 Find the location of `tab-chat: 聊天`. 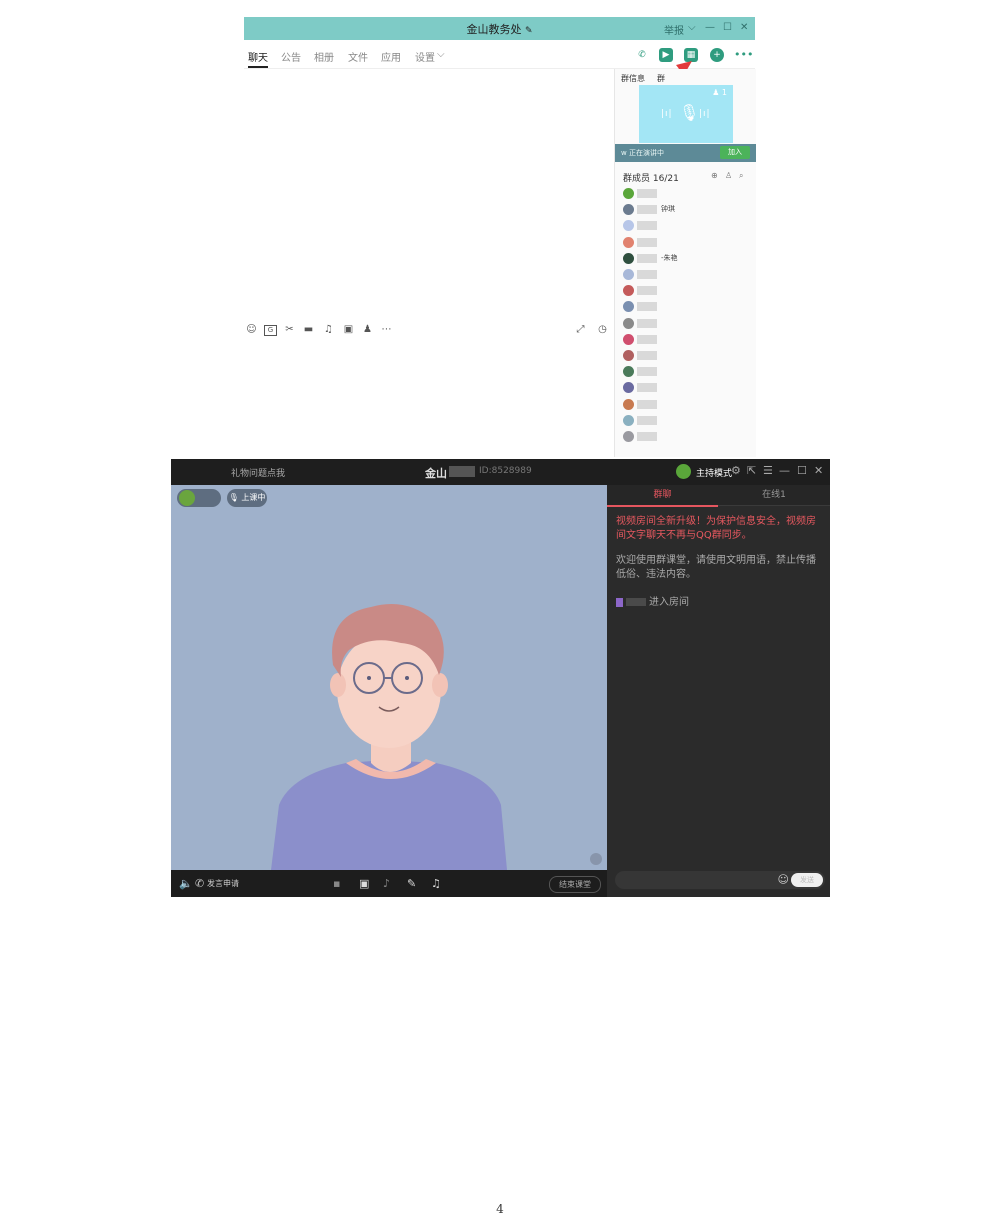

tab-chat: 聊天 is located at coordinates (258, 56).